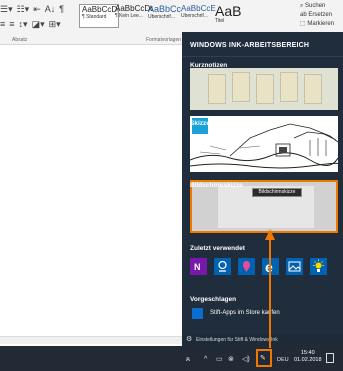 The height and width of the screenshot is (371, 343). What do you see at coordinates (246, 266) in the screenshot?
I see `paint-3d-icon` at bounding box center [246, 266].